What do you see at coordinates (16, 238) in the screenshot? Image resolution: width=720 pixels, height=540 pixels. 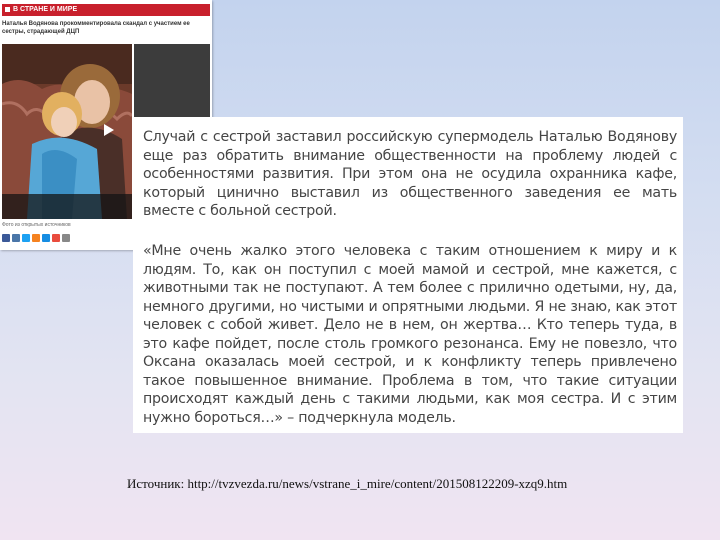 I see `vk-icon` at bounding box center [16, 238].